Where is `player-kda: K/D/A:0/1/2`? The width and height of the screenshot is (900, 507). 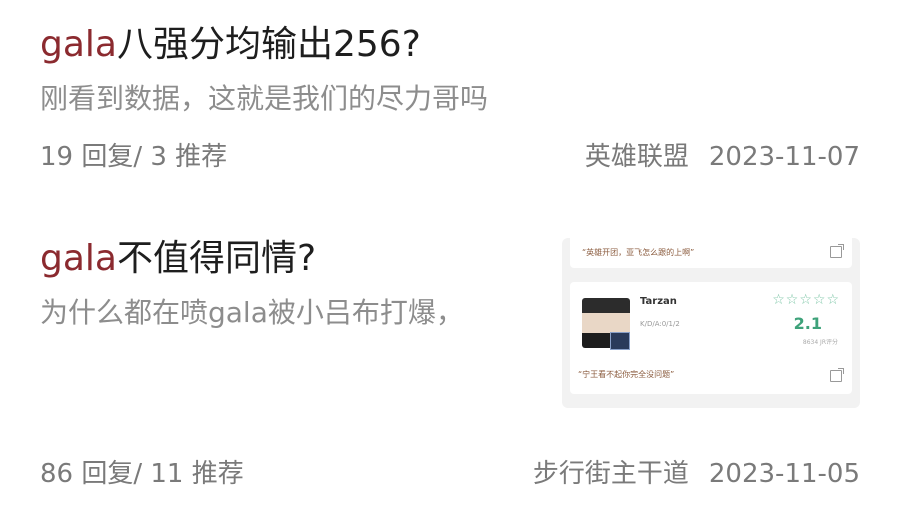
player-kda: K/D/A:0/1/2 is located at coordinates (660, 324).